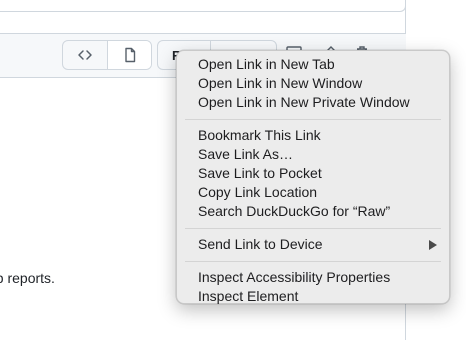 This screenshot has width=466, height=340. I want to click on code-view-button, so click(85, 55).